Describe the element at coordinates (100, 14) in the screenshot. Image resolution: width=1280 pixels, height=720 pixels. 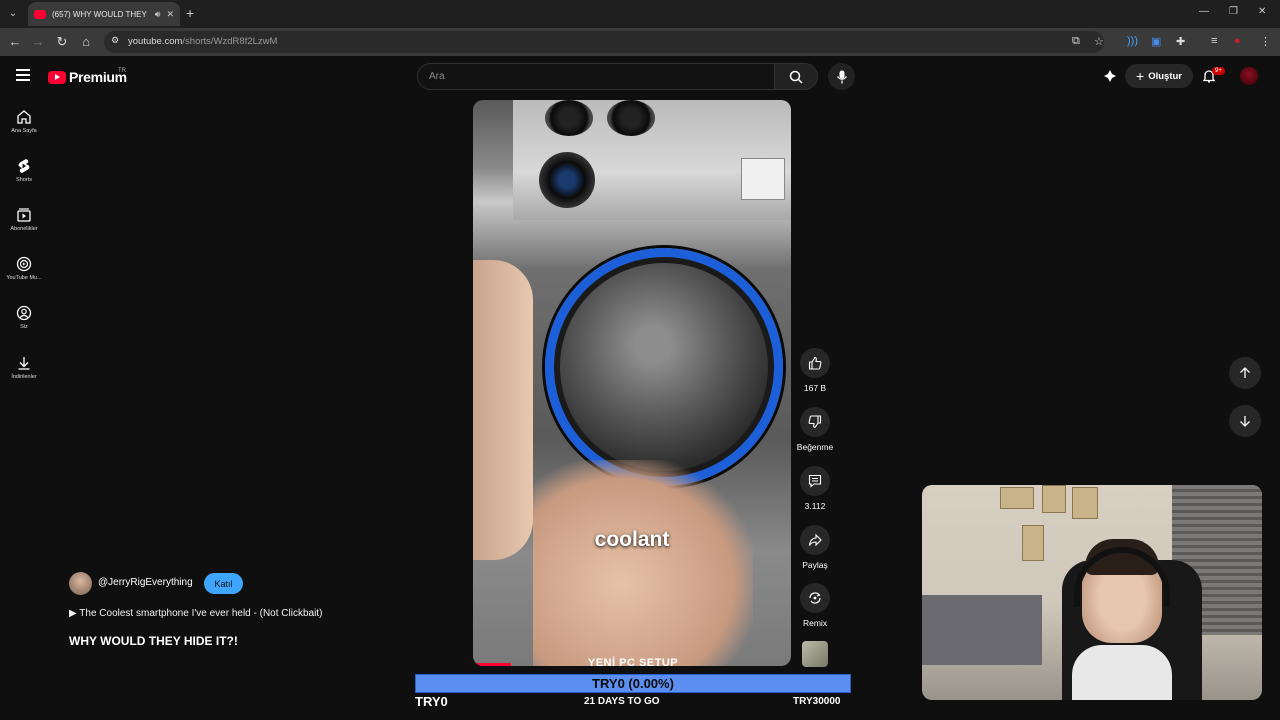
I see `tab-title: (657) WHY WOULD THEY H` at that location.